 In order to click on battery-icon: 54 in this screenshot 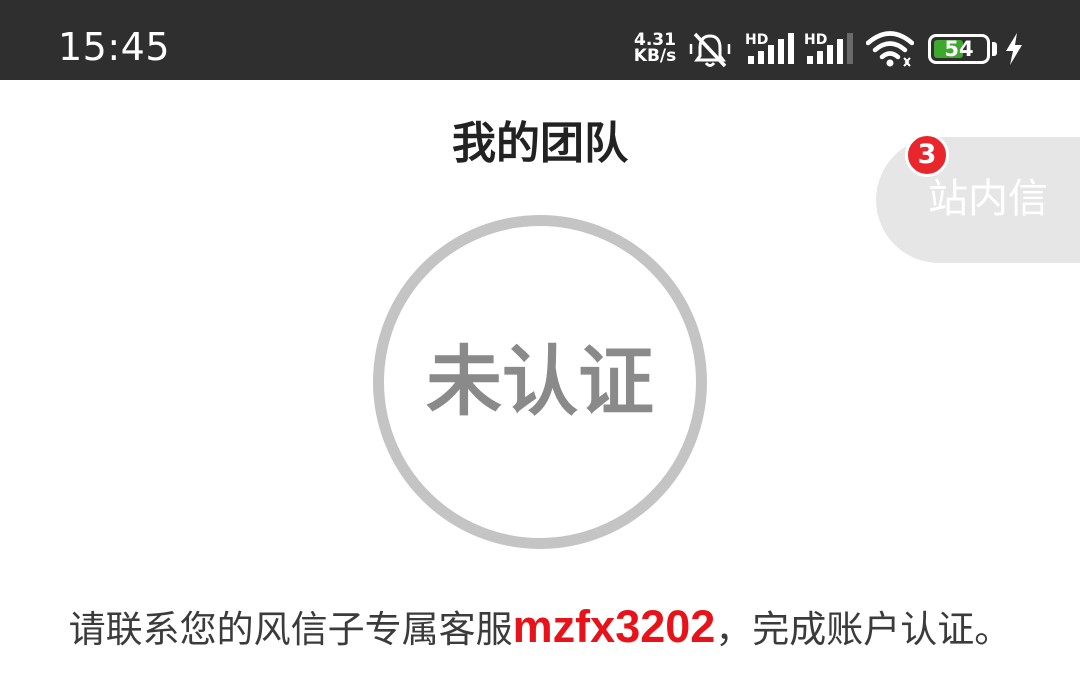, I will do `click(959, 49)`.